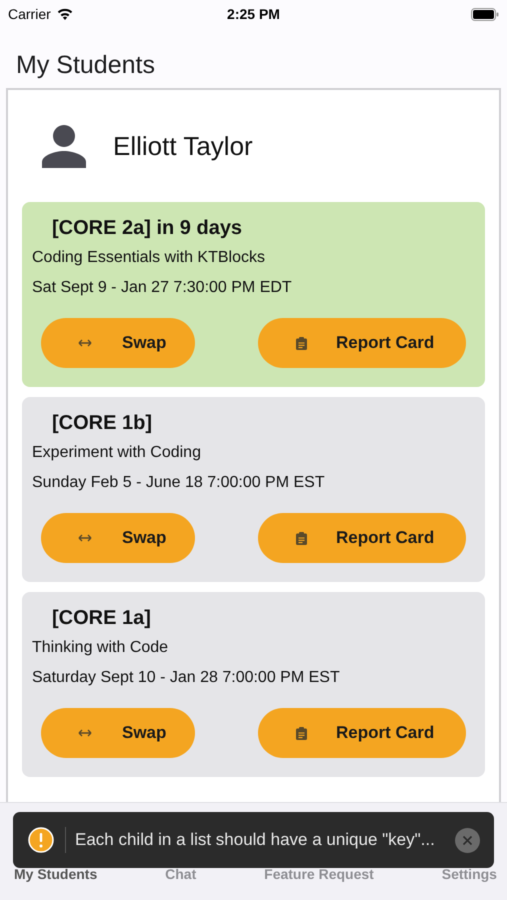 The width and height of the screenshot is (507, 900). What do you see at coordinates (64, 146) in the screenshot?
I see `person-icon` at bounding box center [64, 146].